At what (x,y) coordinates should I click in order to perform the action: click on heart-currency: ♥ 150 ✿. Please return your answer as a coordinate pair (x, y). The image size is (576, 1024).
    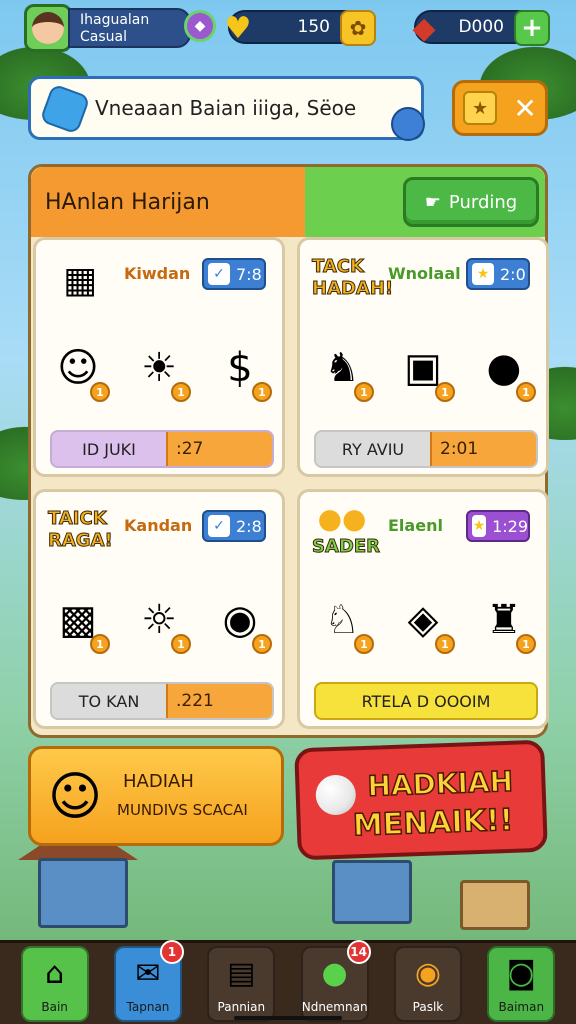
    Looking at the image, I should click on (300, 28).